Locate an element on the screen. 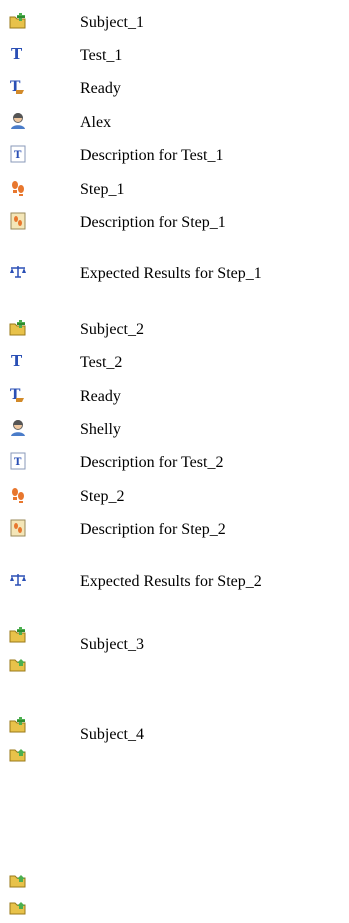  tree-item-label: Description for Test_2 is located at coordinates (152, 462).